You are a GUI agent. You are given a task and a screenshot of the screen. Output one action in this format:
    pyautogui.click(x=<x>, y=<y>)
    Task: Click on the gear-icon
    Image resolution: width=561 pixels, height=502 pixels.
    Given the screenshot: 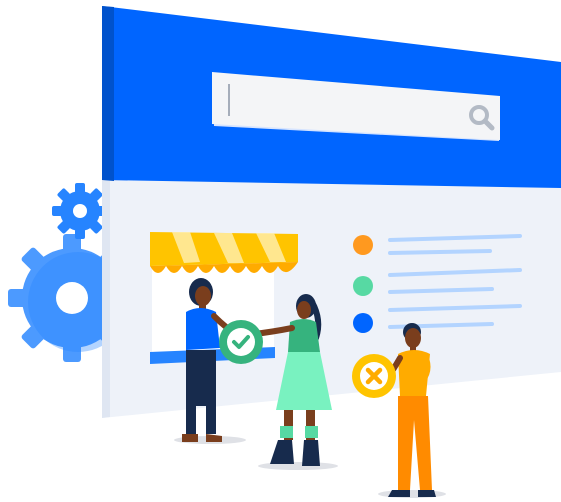 What is the action you would take?
    pyautogui.click(x=80, y=211)
    